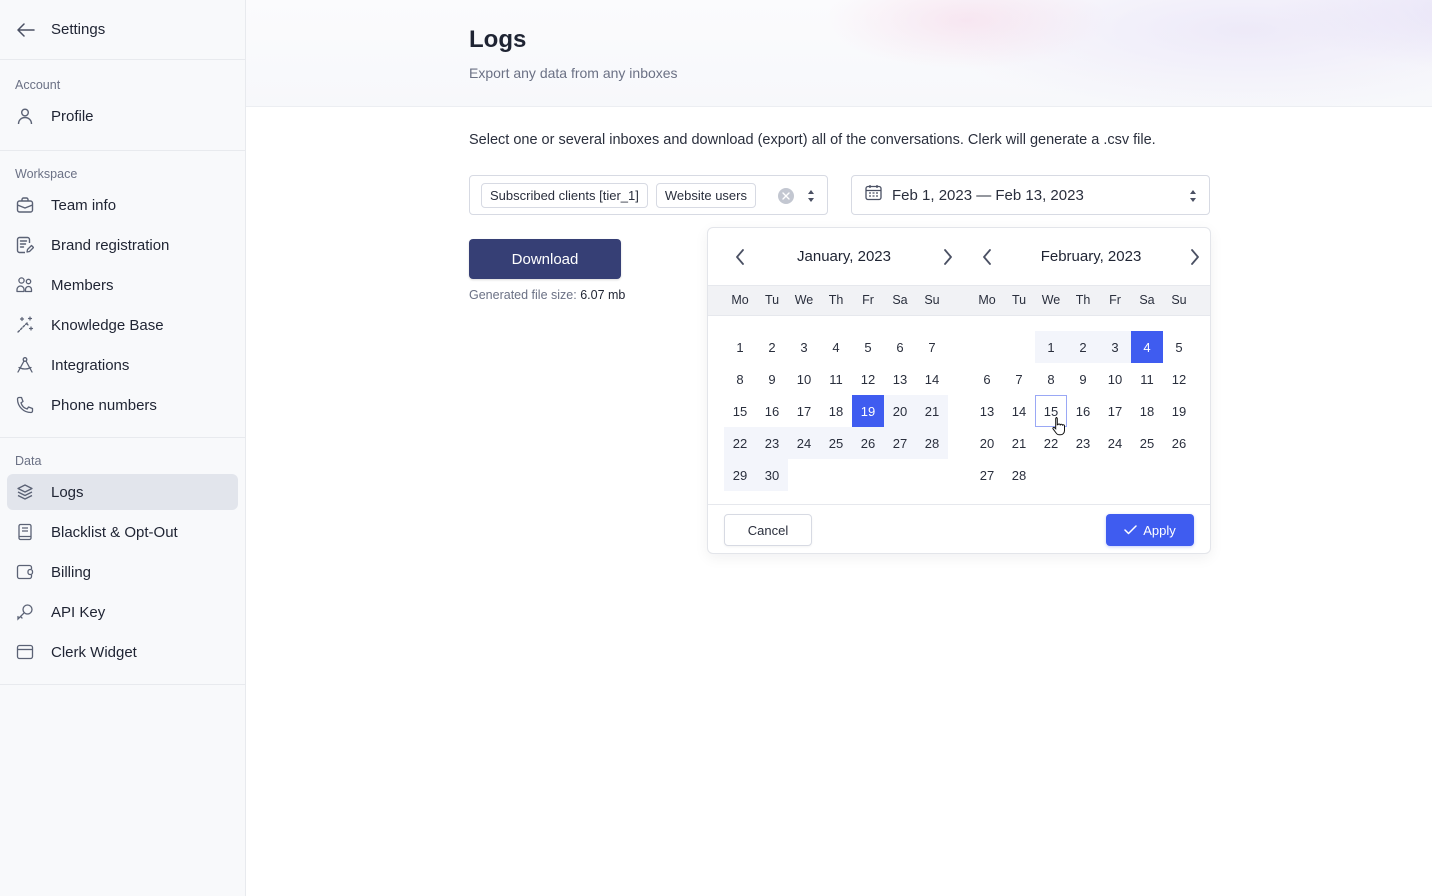 The image size is (1432, 896). I want to click on sidebar-item-members: Members, so click(122, 285).